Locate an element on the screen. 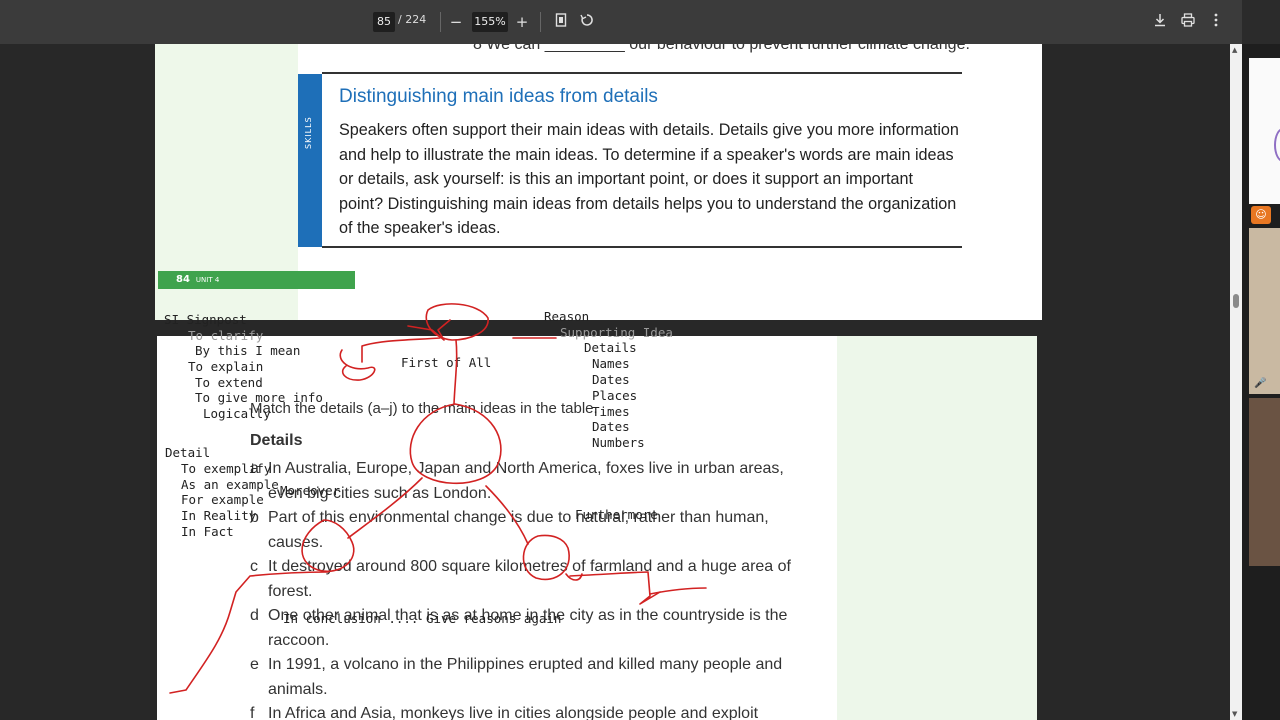  person-icon: ☺ is located at coordinates (1261, 215).